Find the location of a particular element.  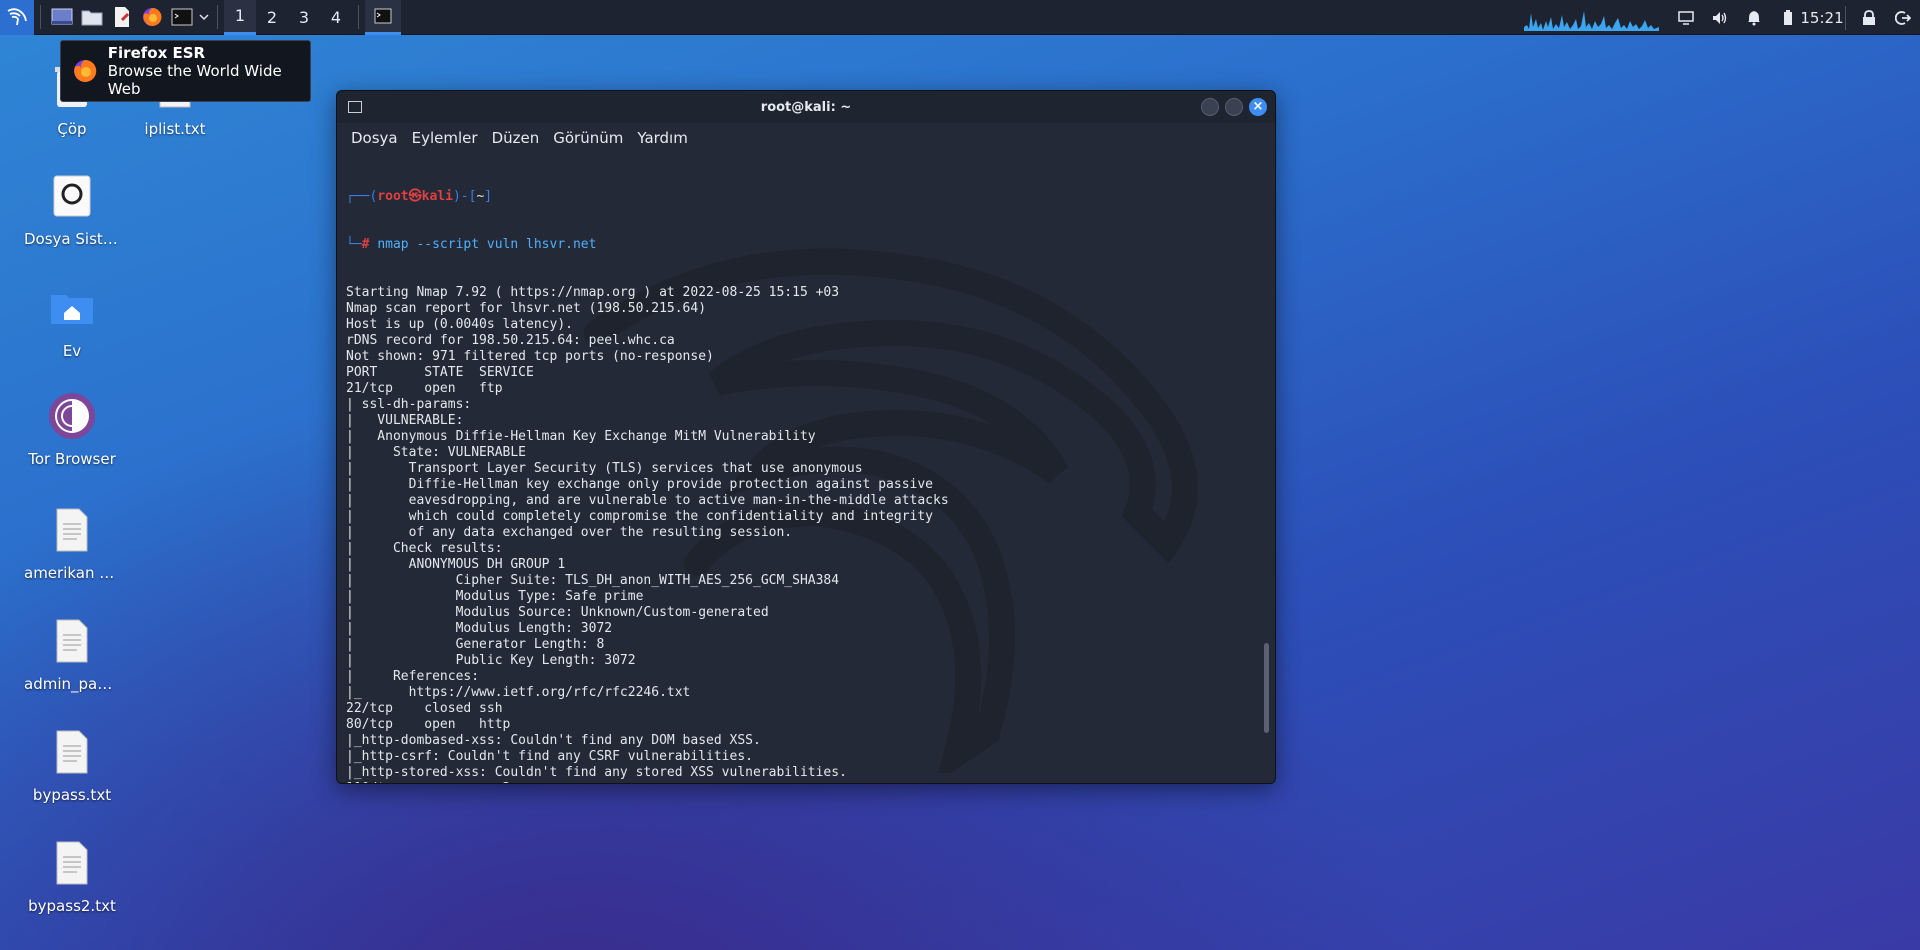

system-tray: 15:21 is located at coordinates (1722, 17).